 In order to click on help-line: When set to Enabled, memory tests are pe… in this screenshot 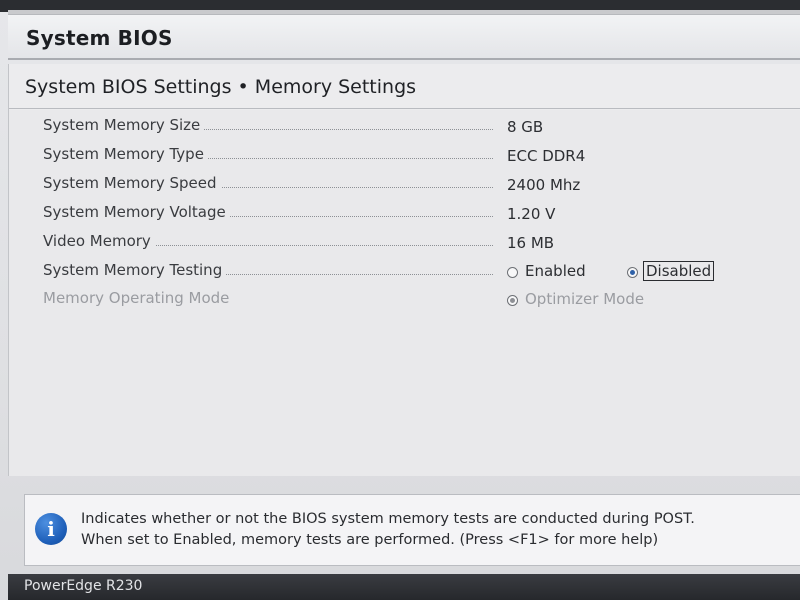, I will do `click(370, 540)`.